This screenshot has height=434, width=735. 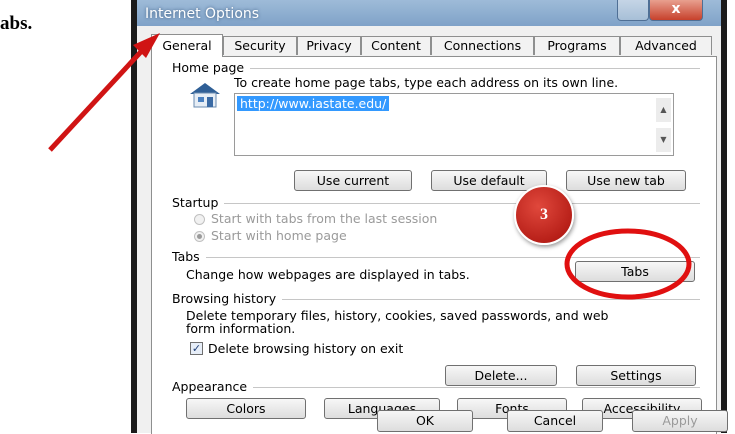 What do you see at coordinates (680, 421) in the screenshot?
I see `apply-button: Apply` at bounding box center [680, 421].